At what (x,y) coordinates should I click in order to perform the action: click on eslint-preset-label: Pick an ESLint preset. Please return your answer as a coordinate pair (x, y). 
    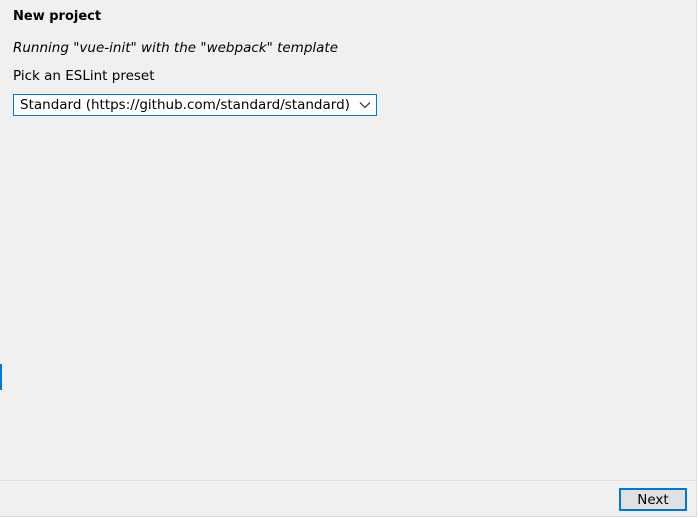
    Looking at the image, I should click on (84, 76).